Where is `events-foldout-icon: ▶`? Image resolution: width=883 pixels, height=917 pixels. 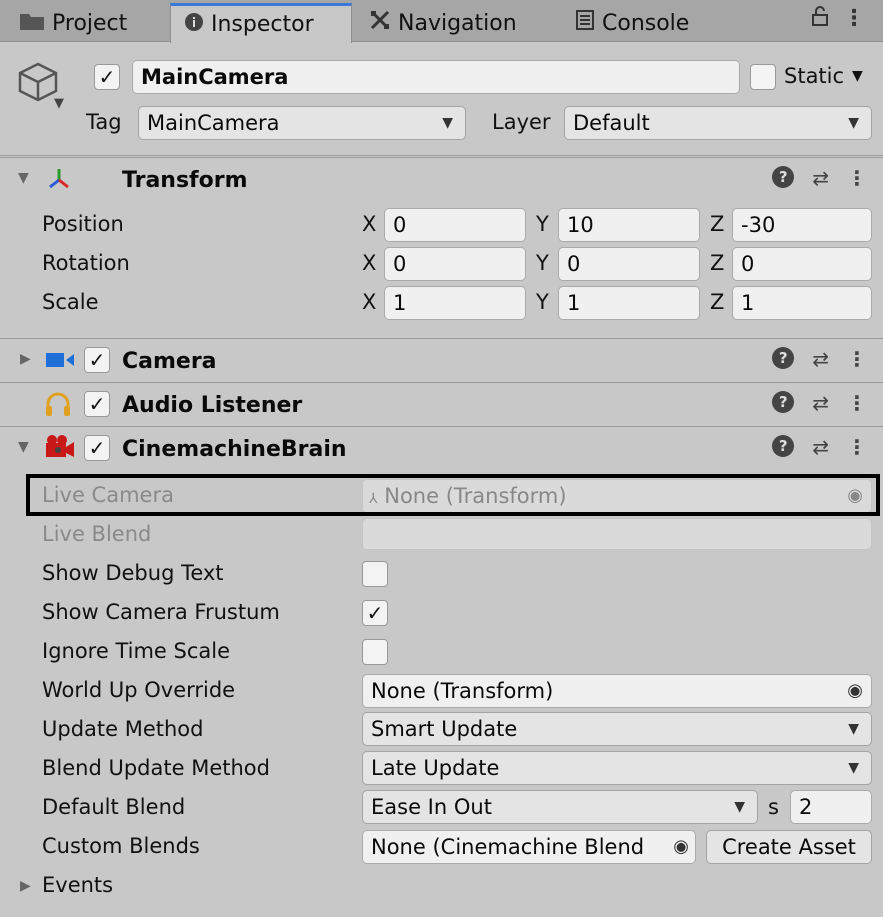
events-foldout-icon: ▶ is located at coordinates (25, 886).